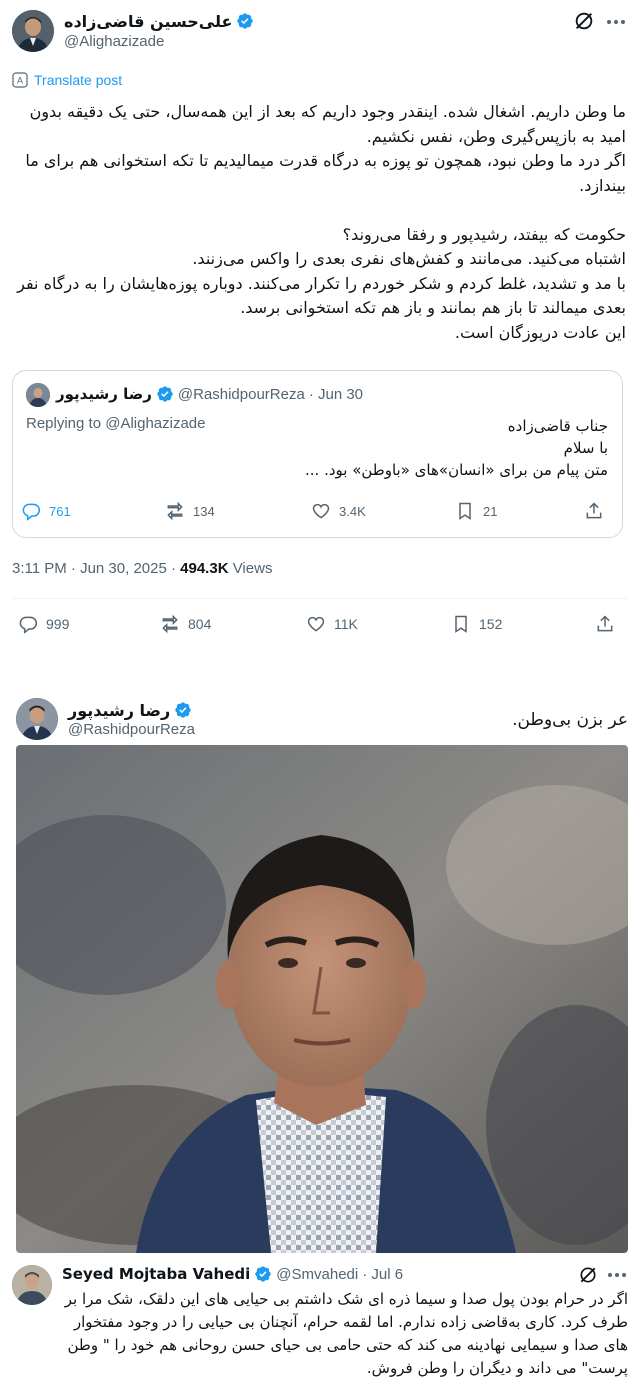 The width and height of the screenshot is (640, 1383). Describe the element at coordinates (156, 1274) in the screenshot. I see `author-name: Seyed Mojtaba Vahedi` at that location.